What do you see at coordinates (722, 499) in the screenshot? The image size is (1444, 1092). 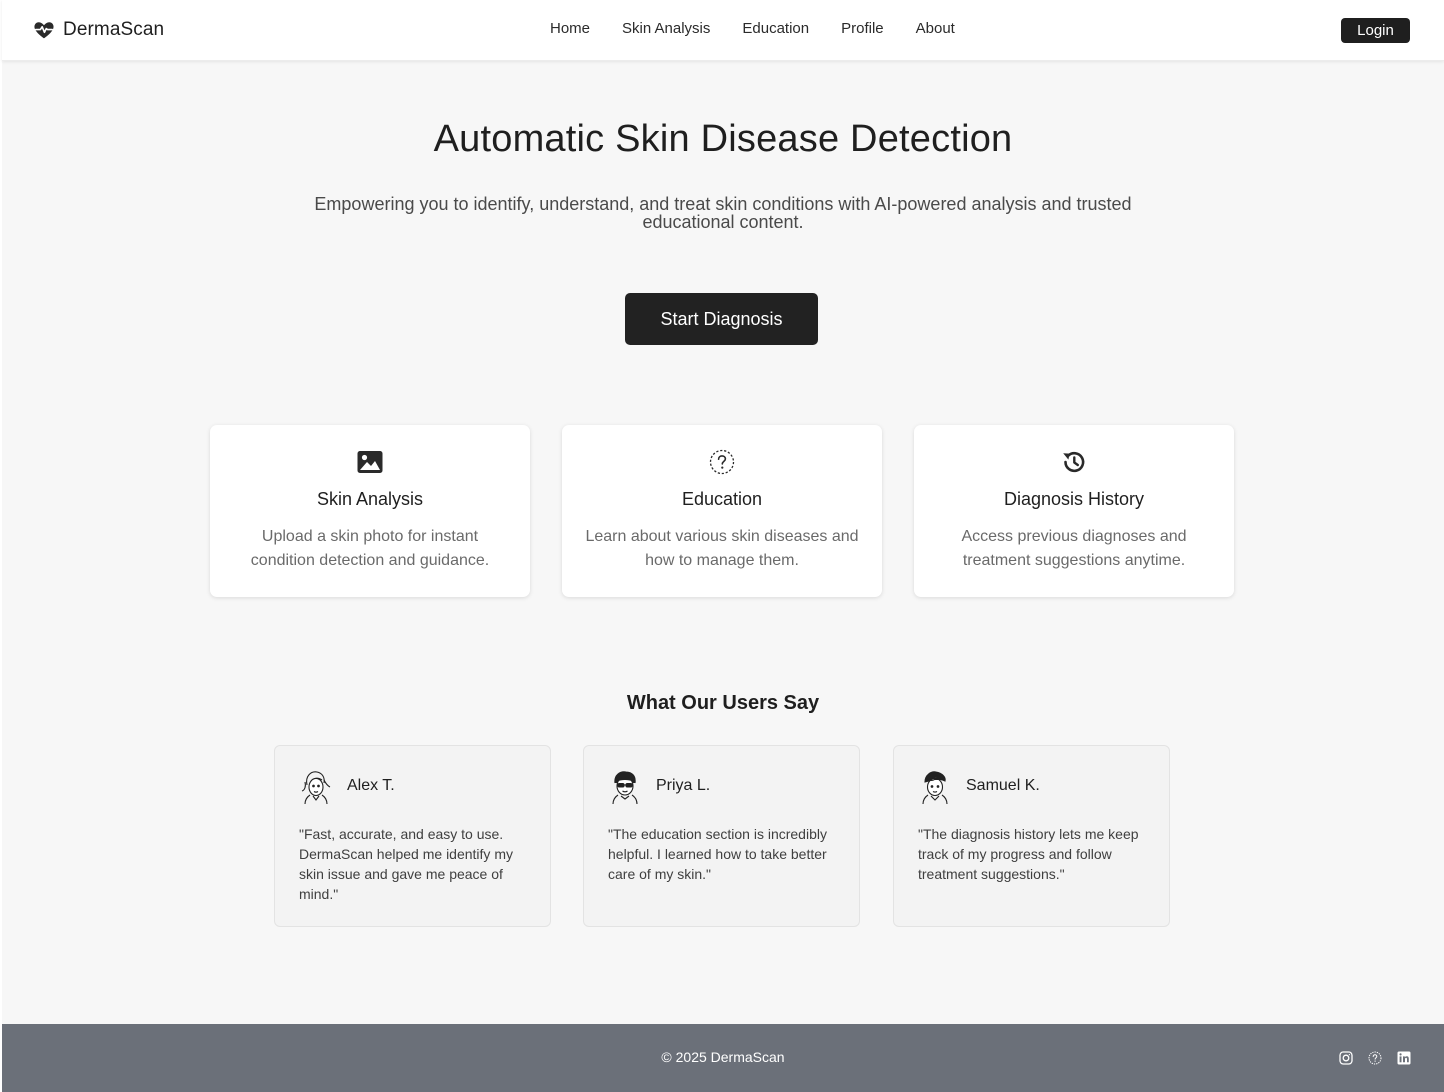 I see `feature-title: Education` at bounding box center [722, 499].